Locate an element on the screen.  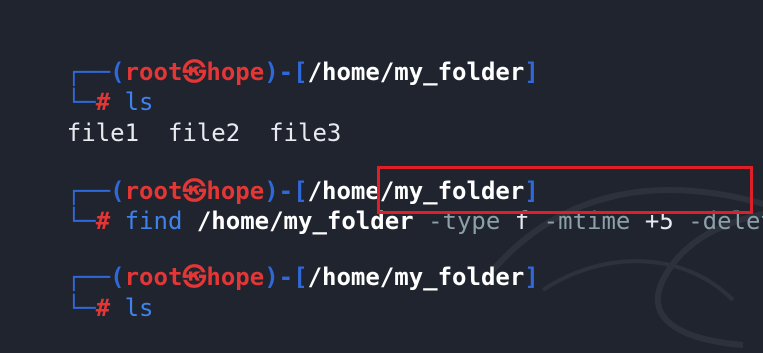
prompt-frame-bottom: └─ is located at coordinates (81, 221).